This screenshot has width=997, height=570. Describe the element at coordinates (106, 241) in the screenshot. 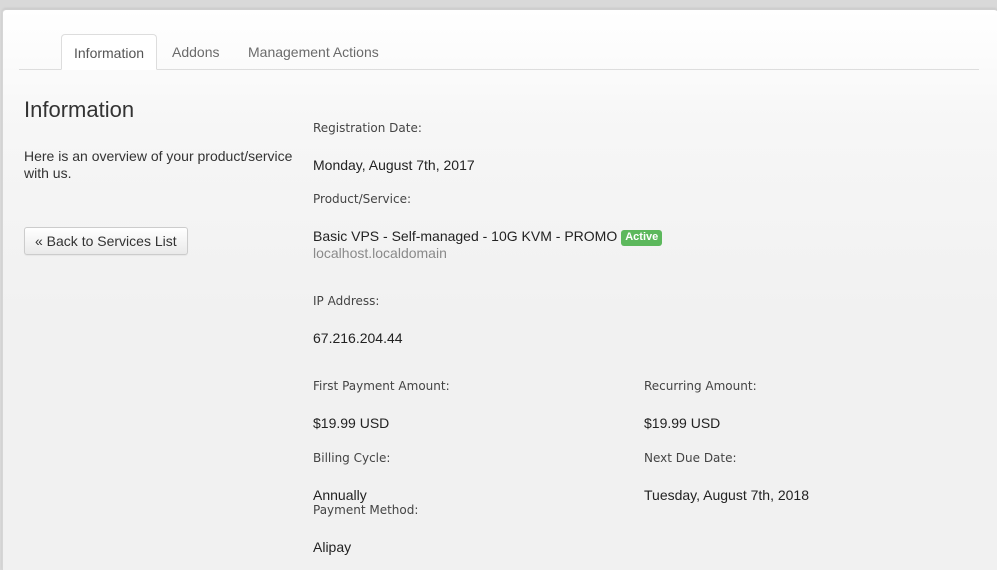

I see `back-to-services-button: « Back to Services List` at that location.